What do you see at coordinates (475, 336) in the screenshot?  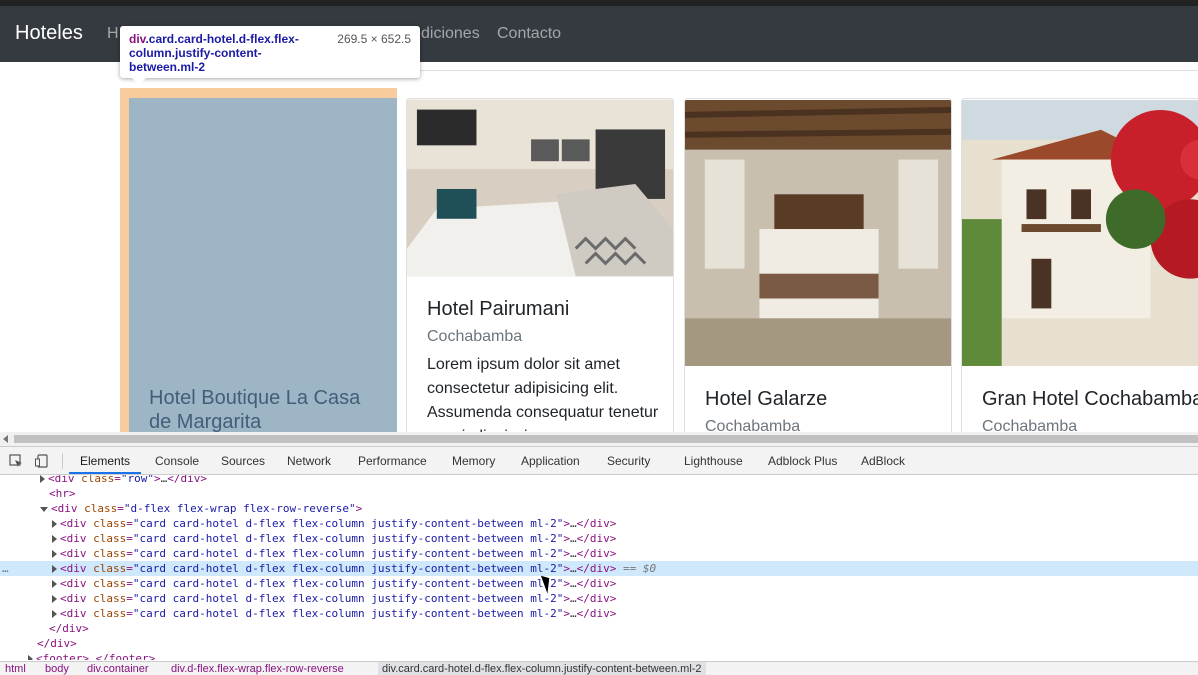 I see `hotel-card-city: Cochabamba` at bounding box center [475, 336].